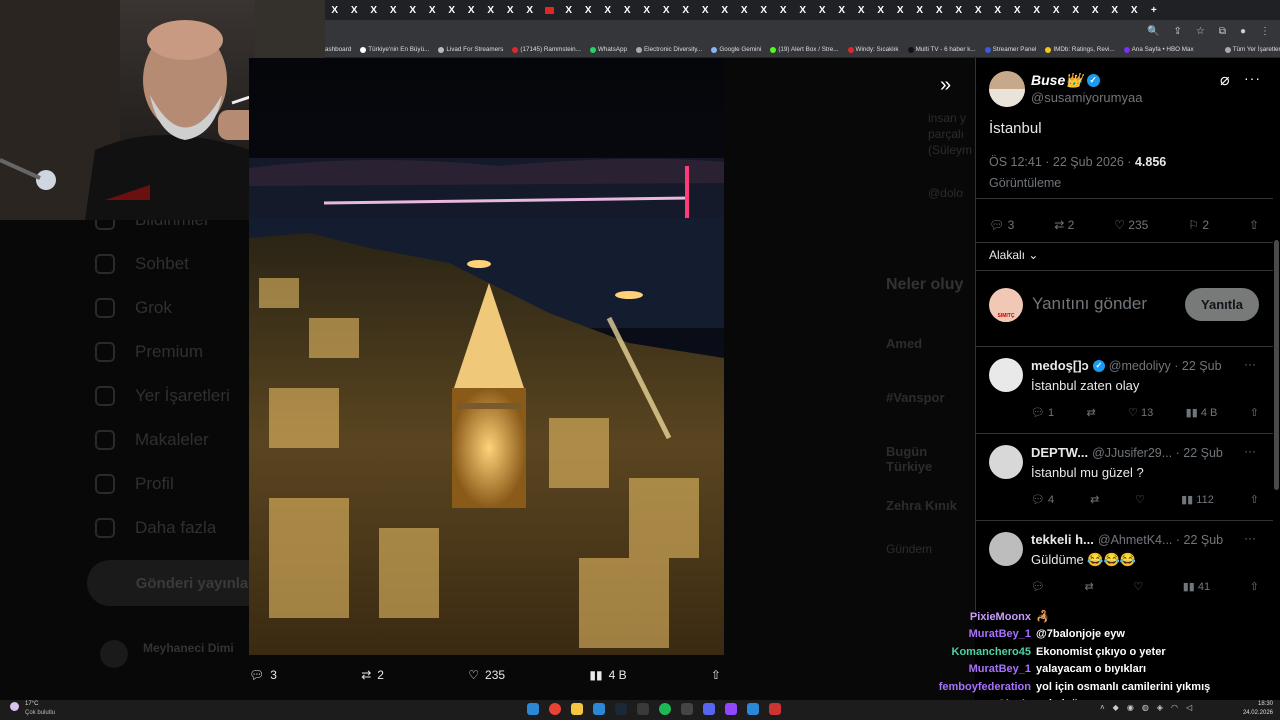 The width and height of the screenshot is (1280, 720). Describe the element at coordinates (1198, 225) in the screenshot. I see `tweet-bookmark-button: ⚐ 2` at that location.